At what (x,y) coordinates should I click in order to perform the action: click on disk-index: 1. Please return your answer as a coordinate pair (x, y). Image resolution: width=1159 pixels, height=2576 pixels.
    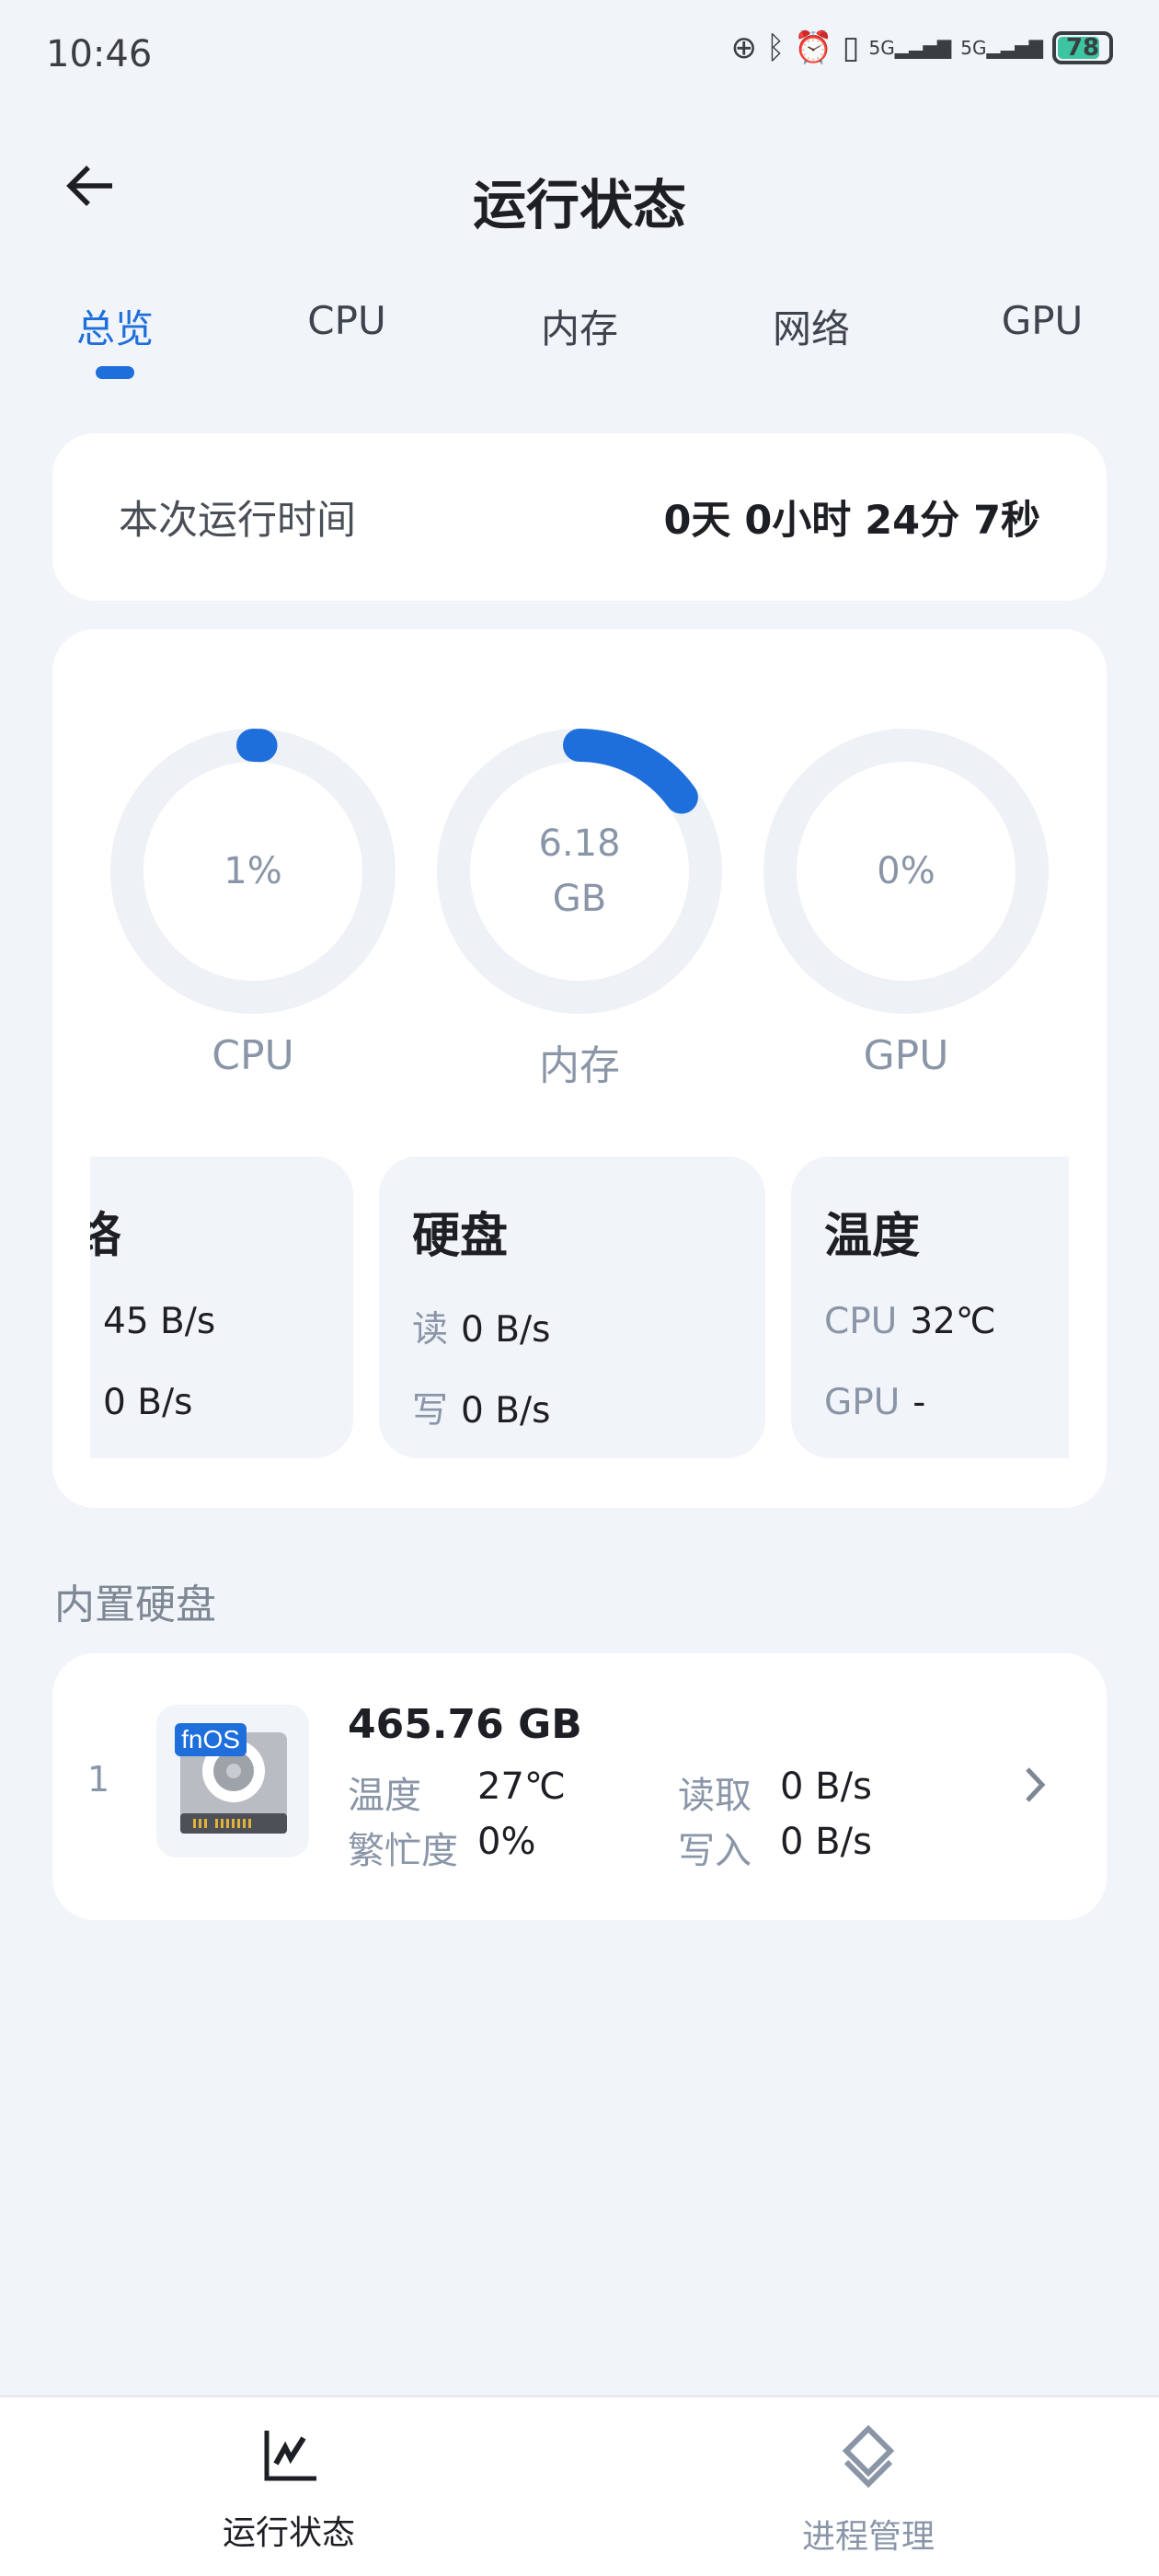
    Looking at the image, I should click on (98, 1779).